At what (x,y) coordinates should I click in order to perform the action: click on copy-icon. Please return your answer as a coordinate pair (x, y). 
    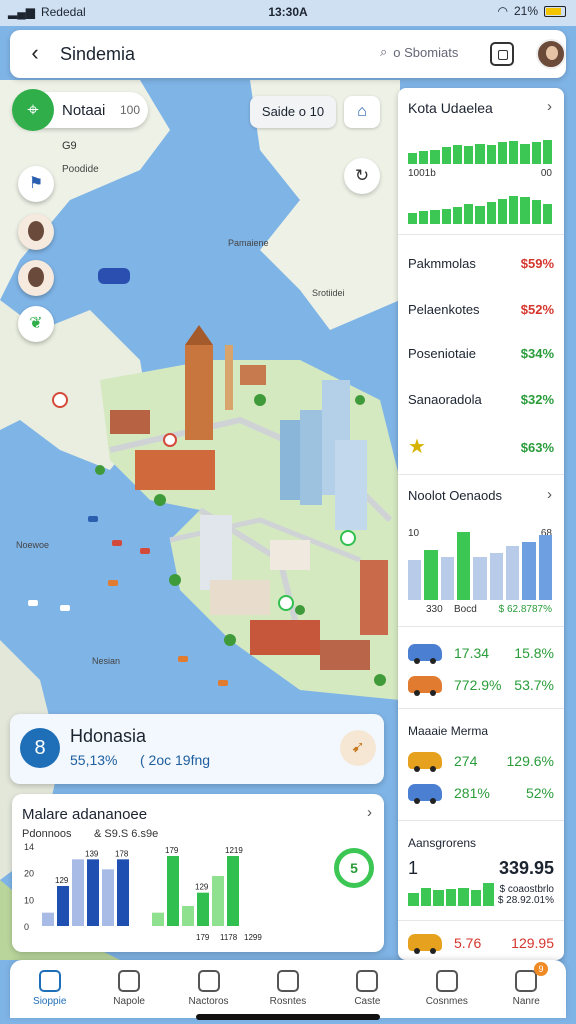
    Looking at the image, I should click on (502, 54).